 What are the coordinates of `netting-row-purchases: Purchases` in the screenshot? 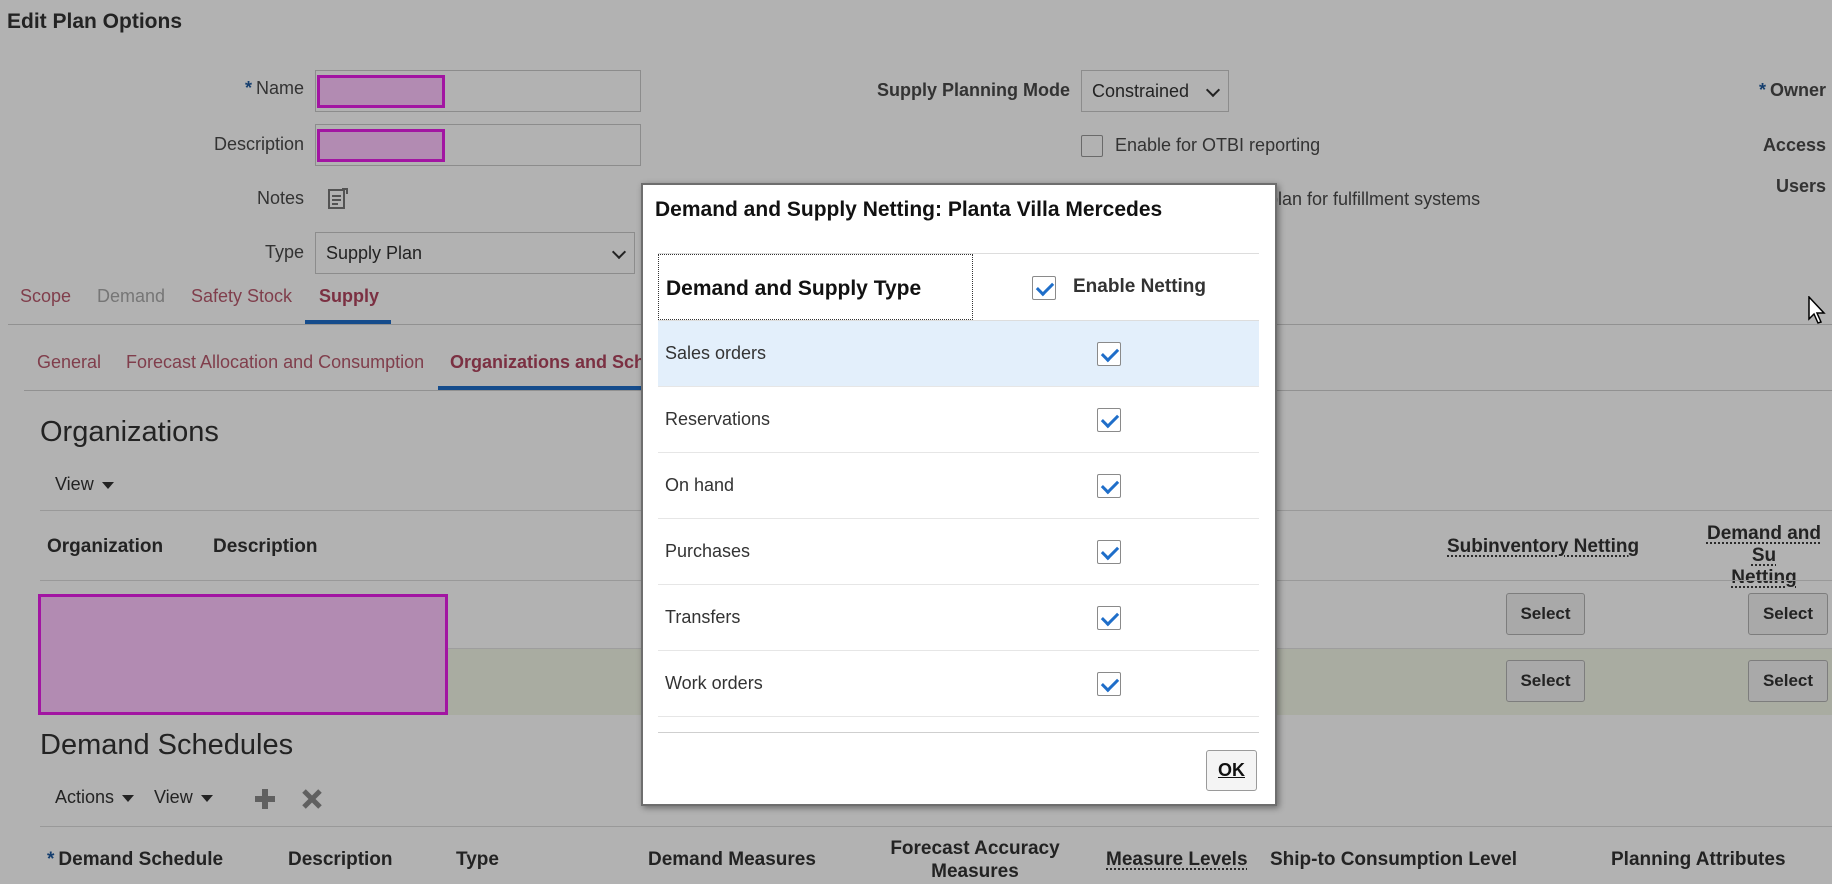 It's located at (958, 552).